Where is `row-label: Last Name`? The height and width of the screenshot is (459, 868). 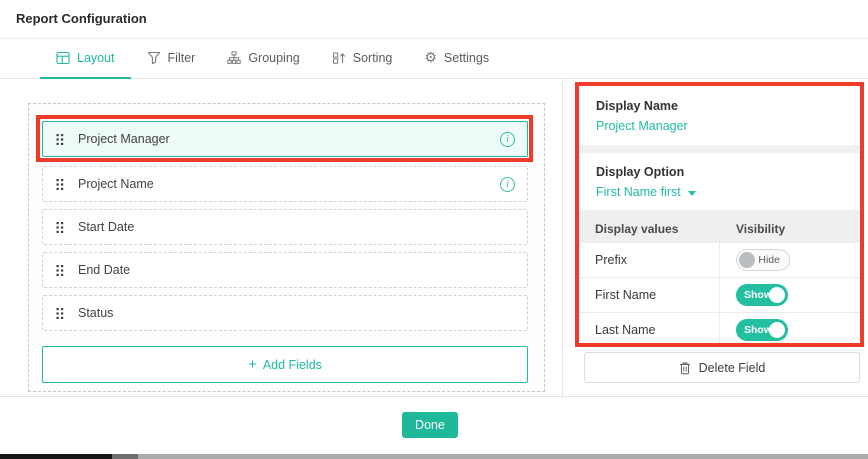 row-label: Last Name is located at coordinates (625, 330).